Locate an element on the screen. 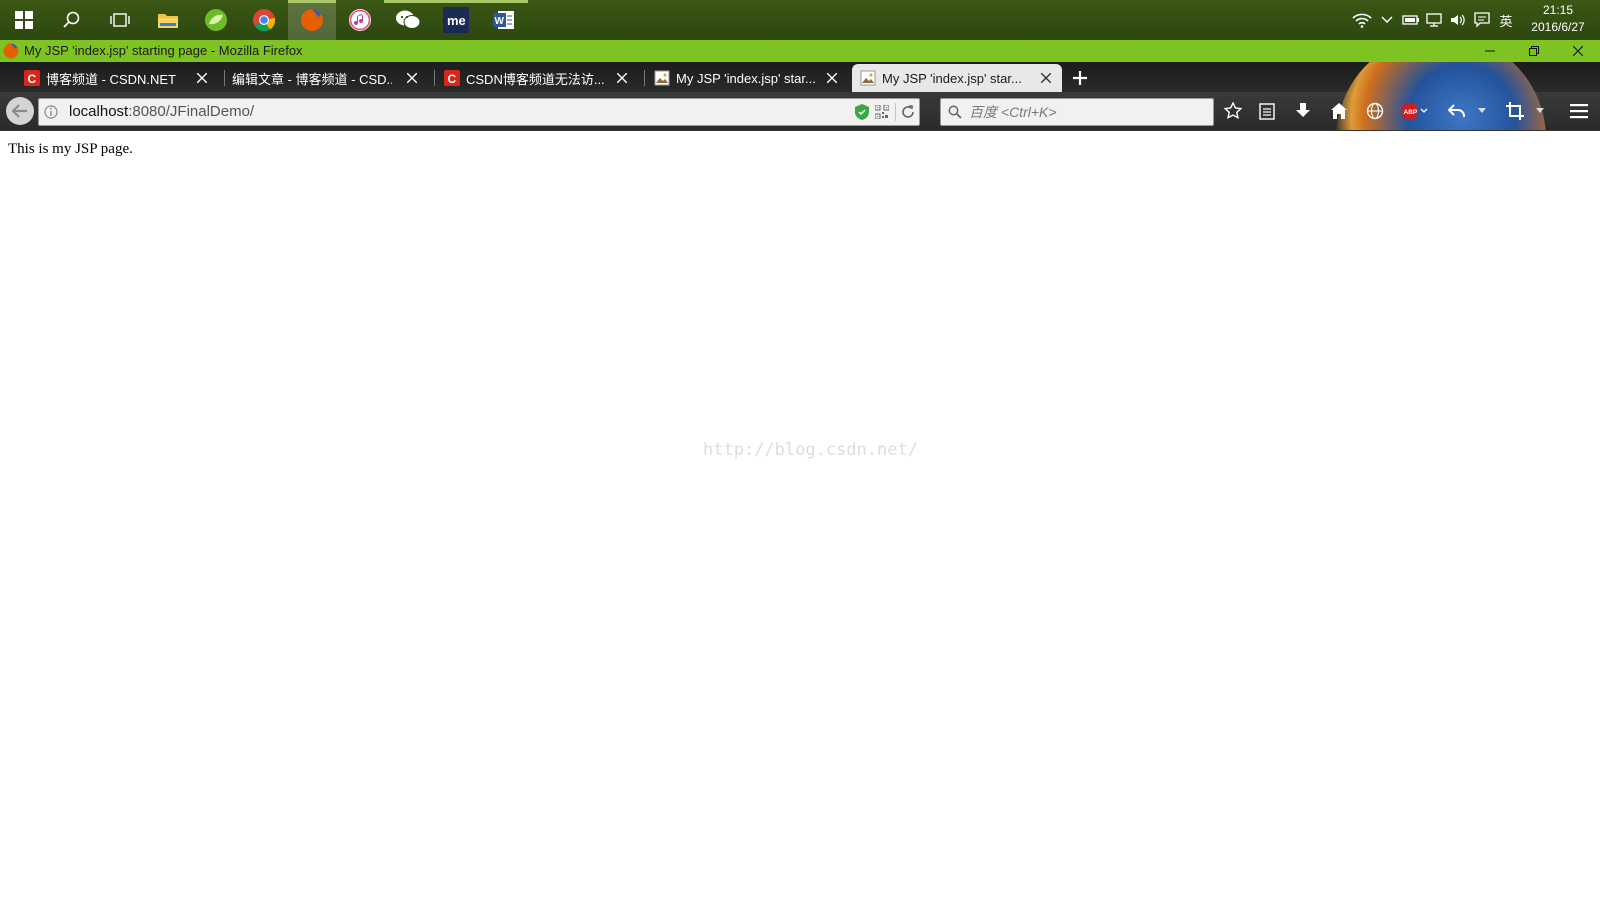 The height and width of the screenshot is (901, 1600). minimize-icon is located at coordinates (1490, 51).